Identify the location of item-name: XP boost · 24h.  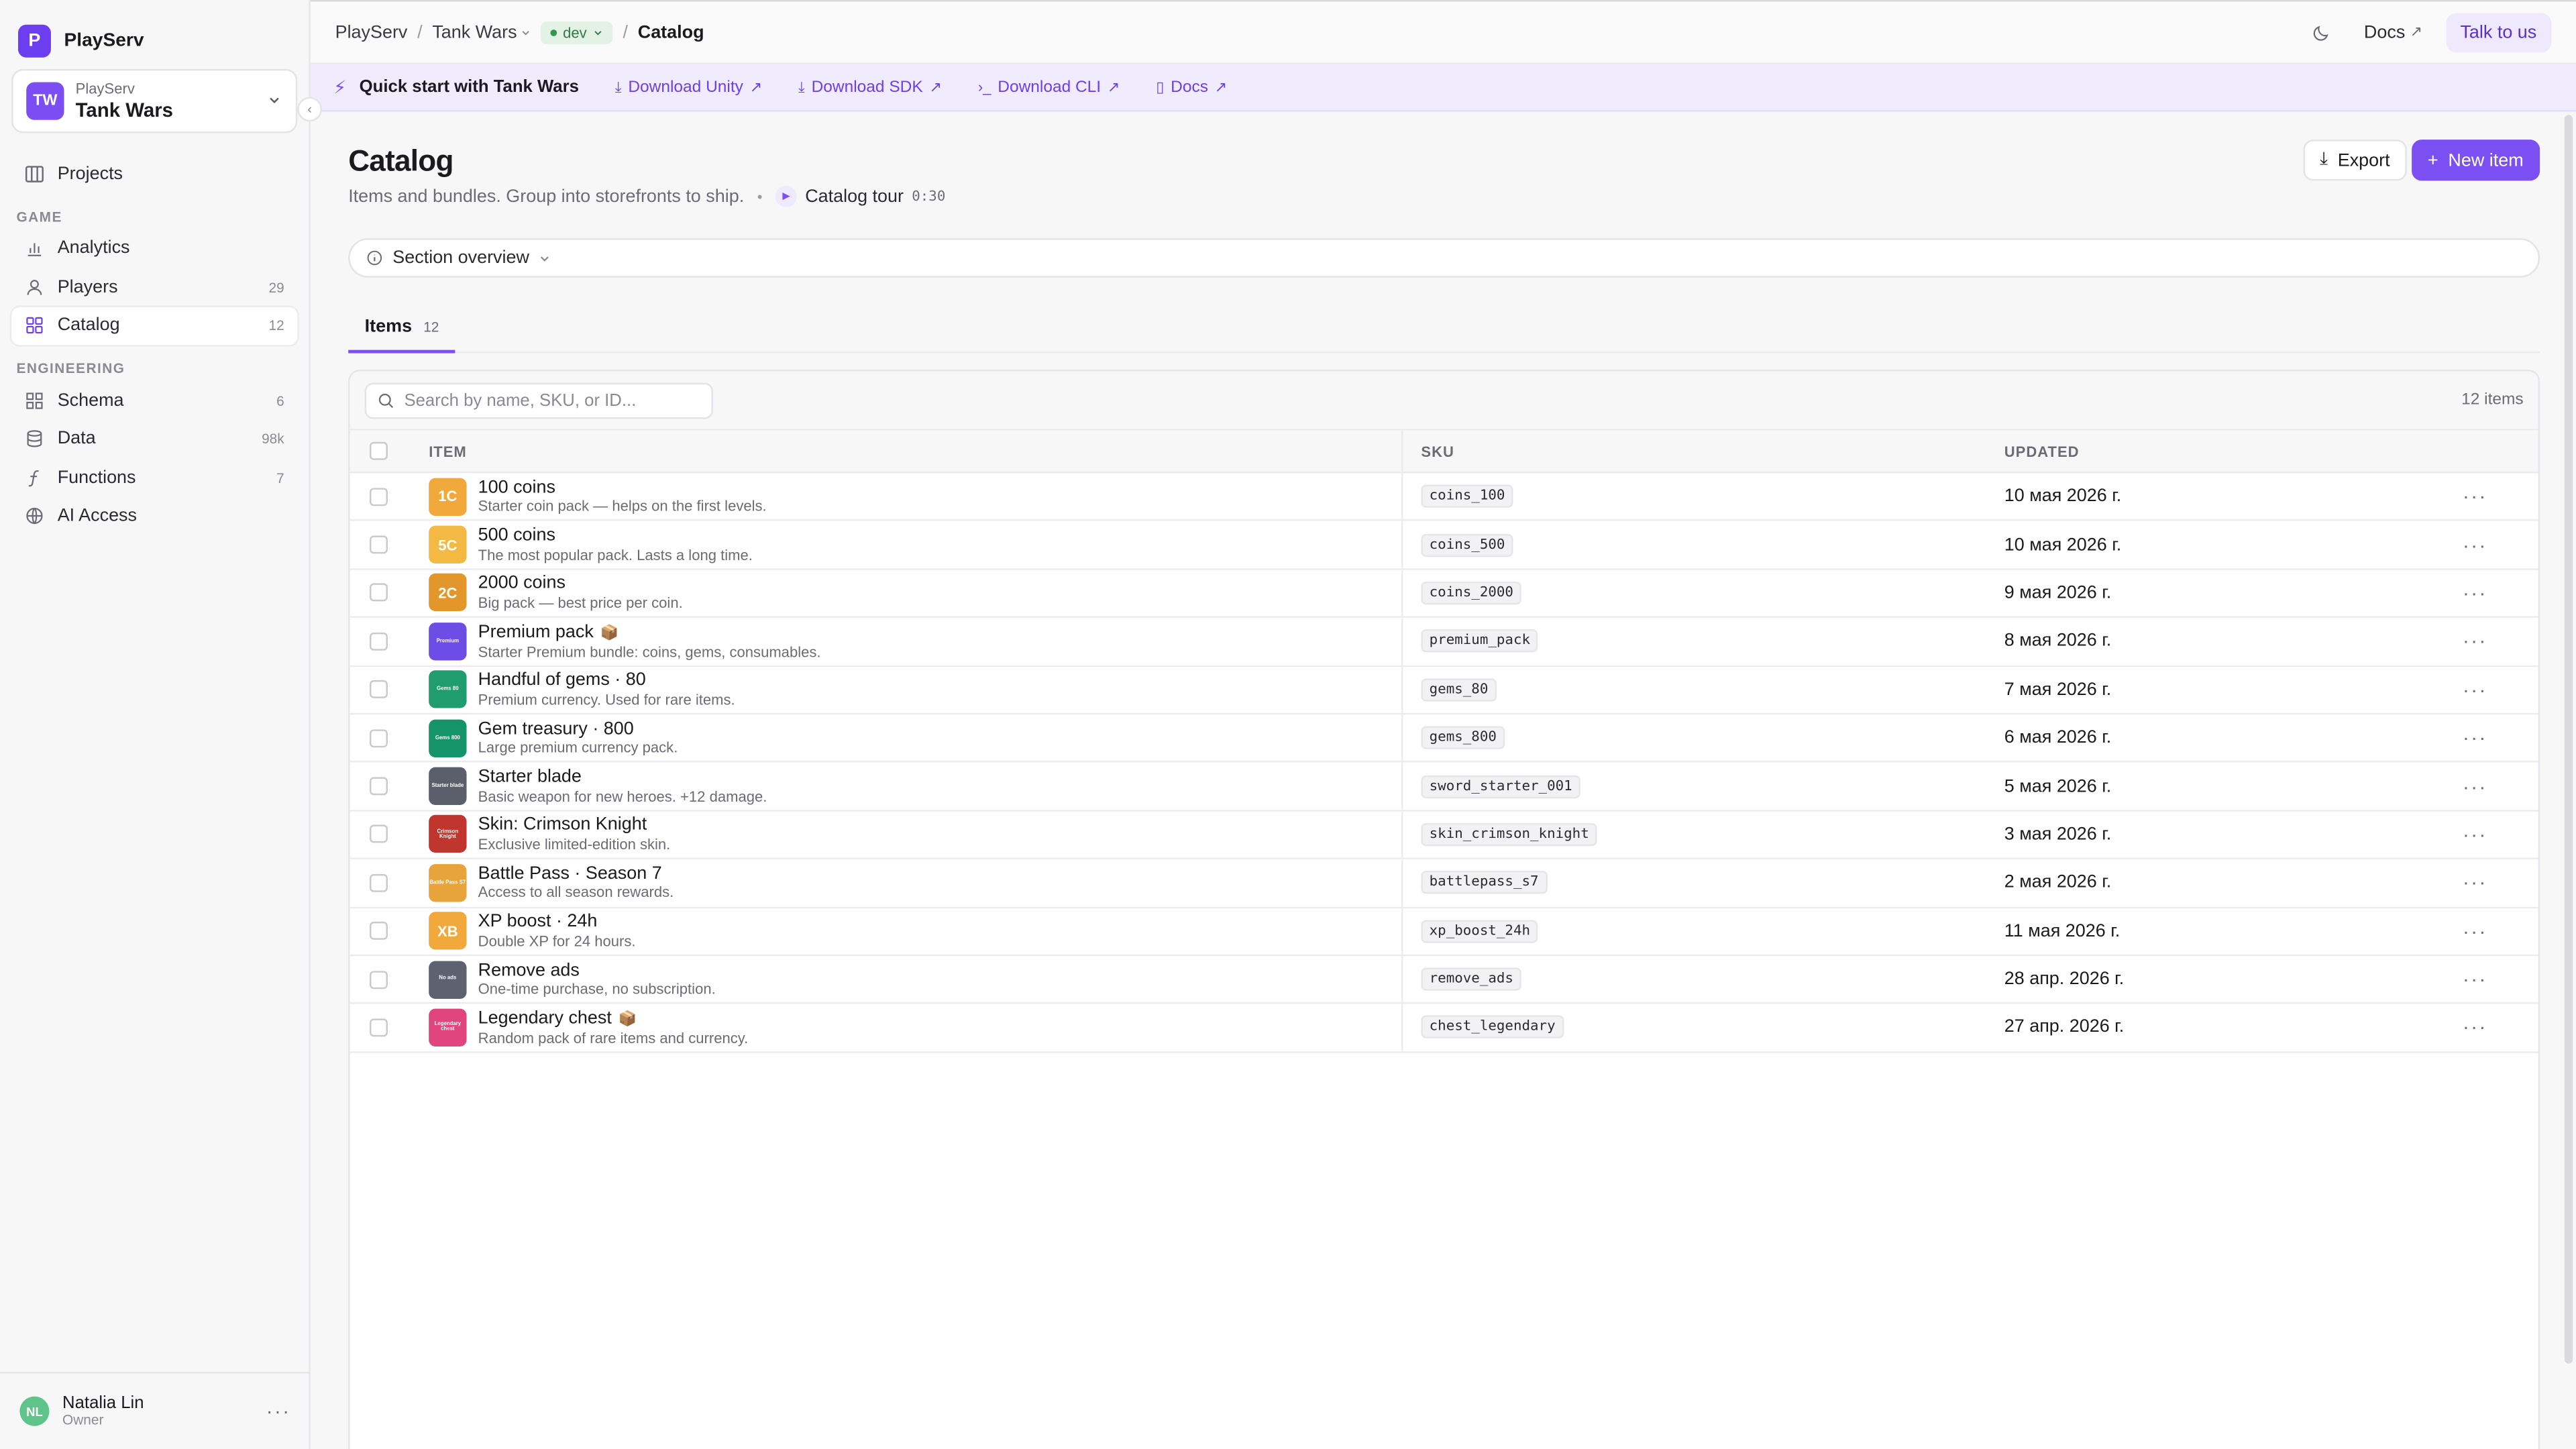
(538, 922).